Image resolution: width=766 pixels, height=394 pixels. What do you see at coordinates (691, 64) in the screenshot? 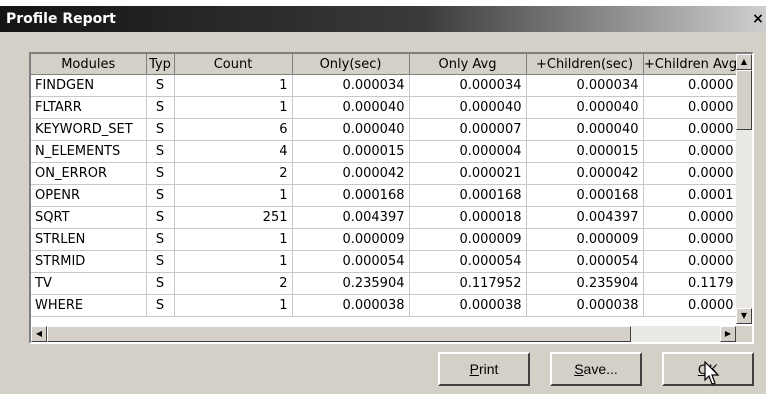
I see `column-header-children-avg: +Children Avg` at bounding box center [691, 64].